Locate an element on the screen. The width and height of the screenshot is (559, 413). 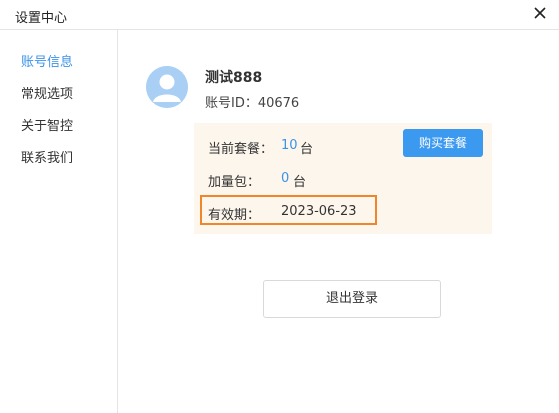
sidebar-item-contact-us: 联系我们 is located at coordinates (47, 156).